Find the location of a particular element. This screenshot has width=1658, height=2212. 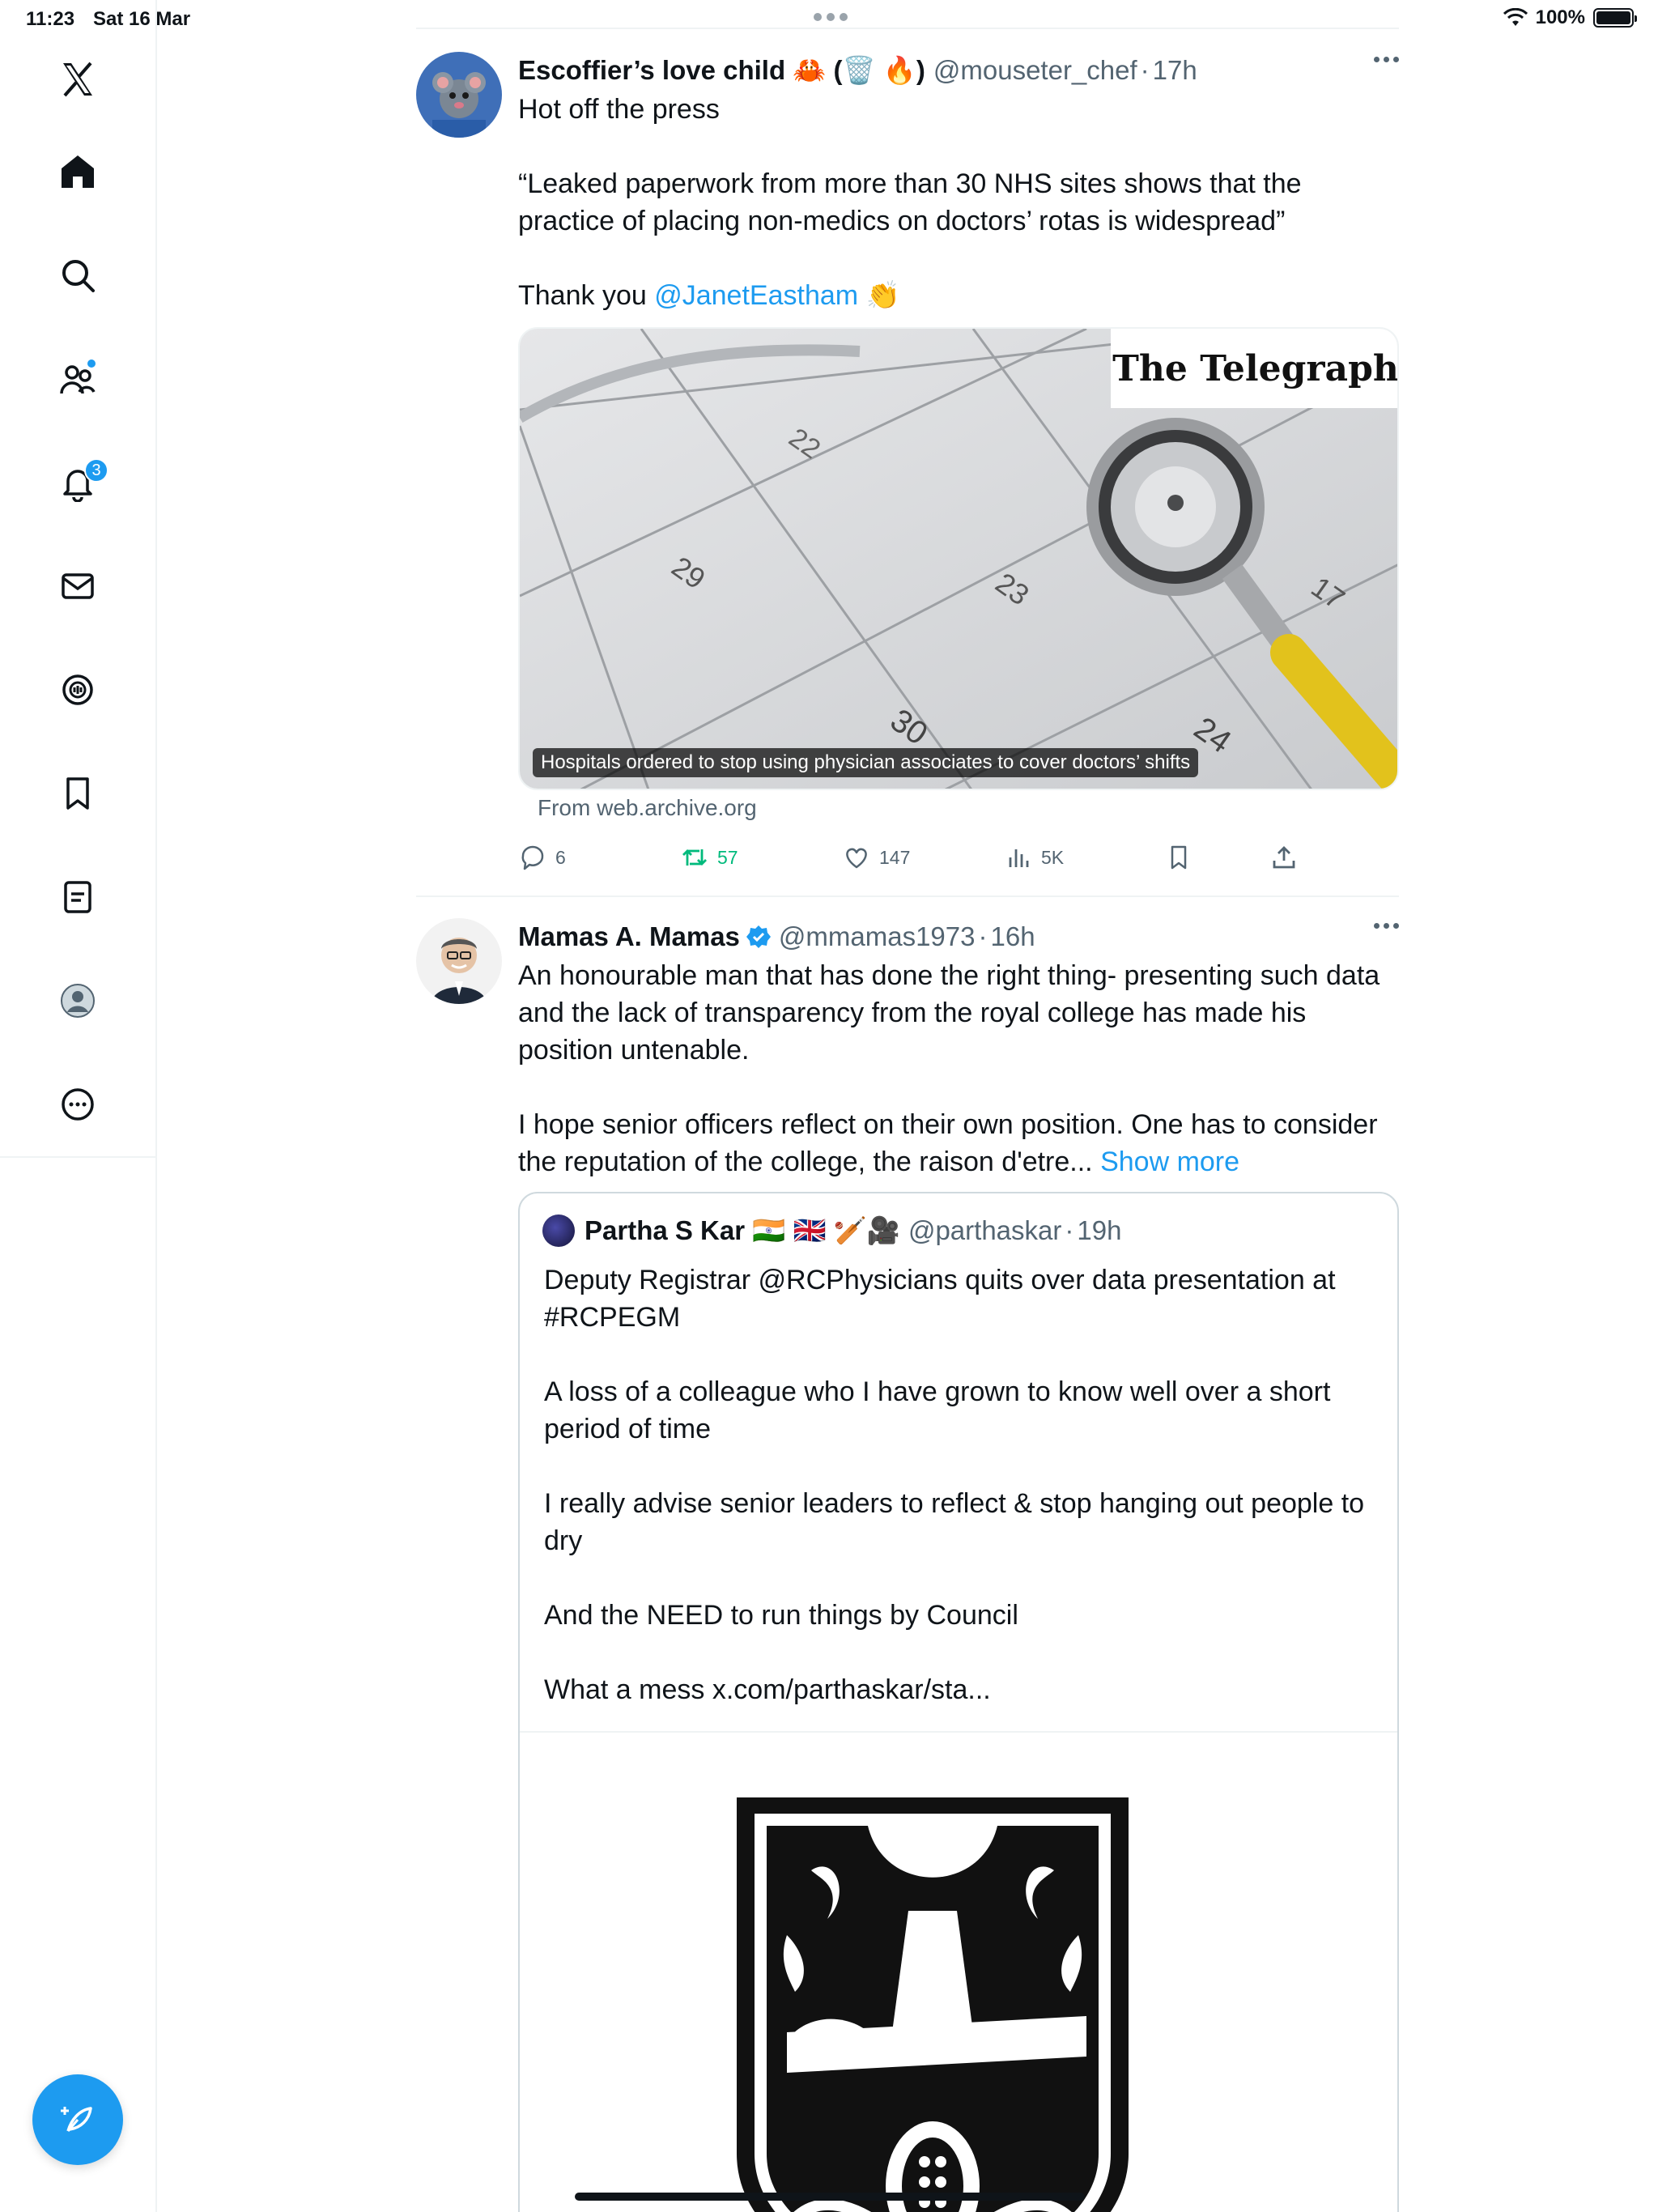

profile-avatar-icon is located at coordinates (78, 1001).